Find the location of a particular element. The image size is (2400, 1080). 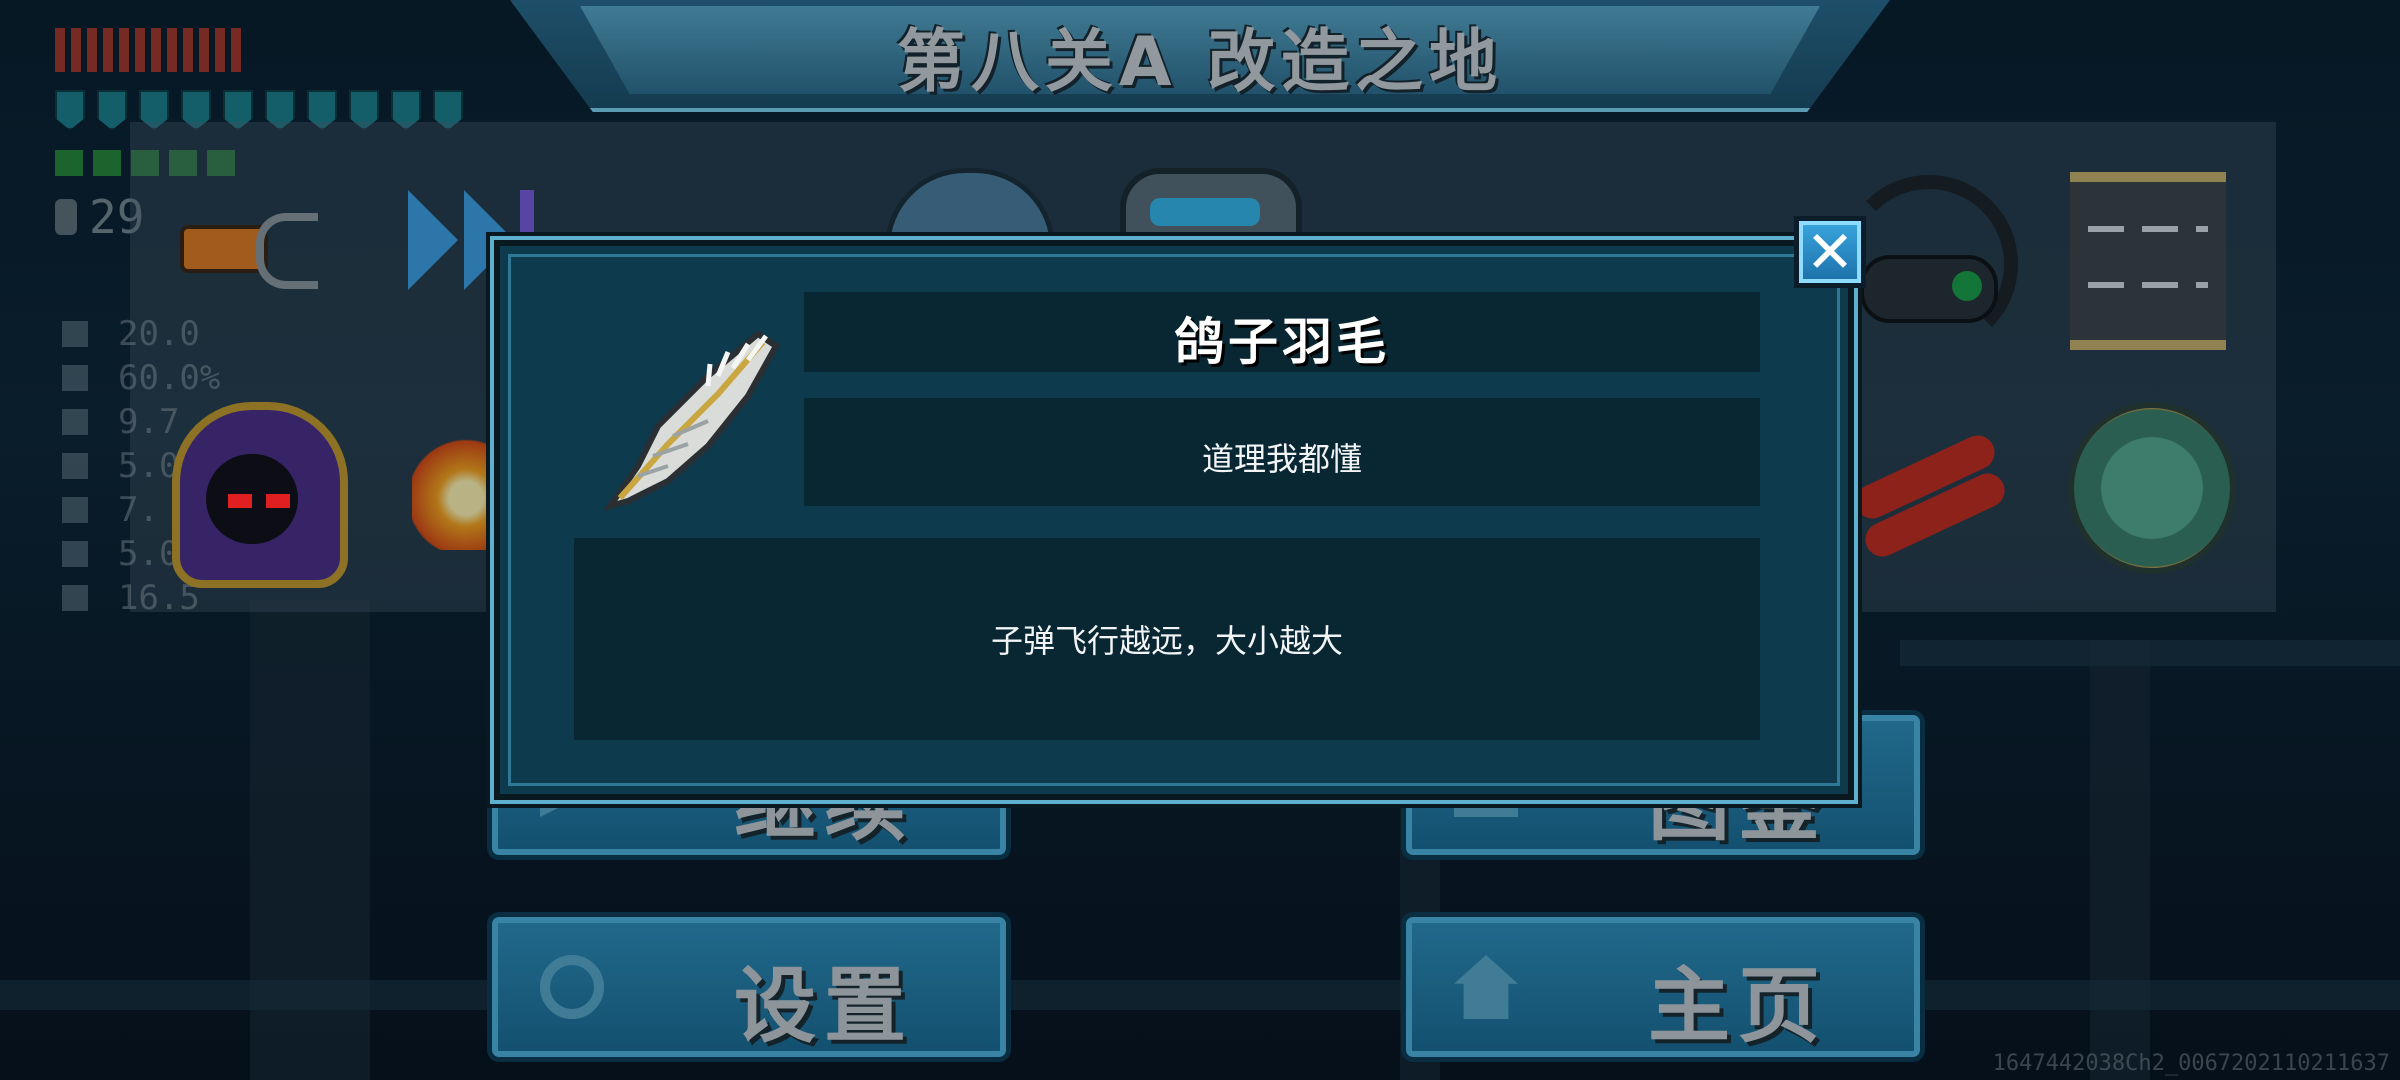

item-description: 子弹飞行越远，大小越大 is located at coordinates (1166, 641).